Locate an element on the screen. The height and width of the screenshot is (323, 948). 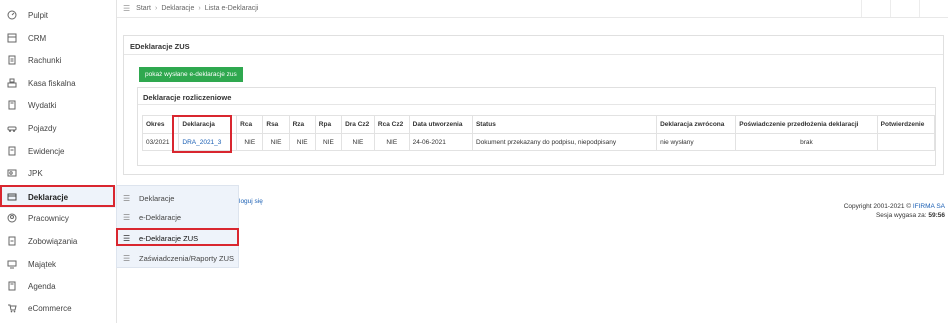
sidebar-item-crm: CRM is located at coordinates (58, 38).